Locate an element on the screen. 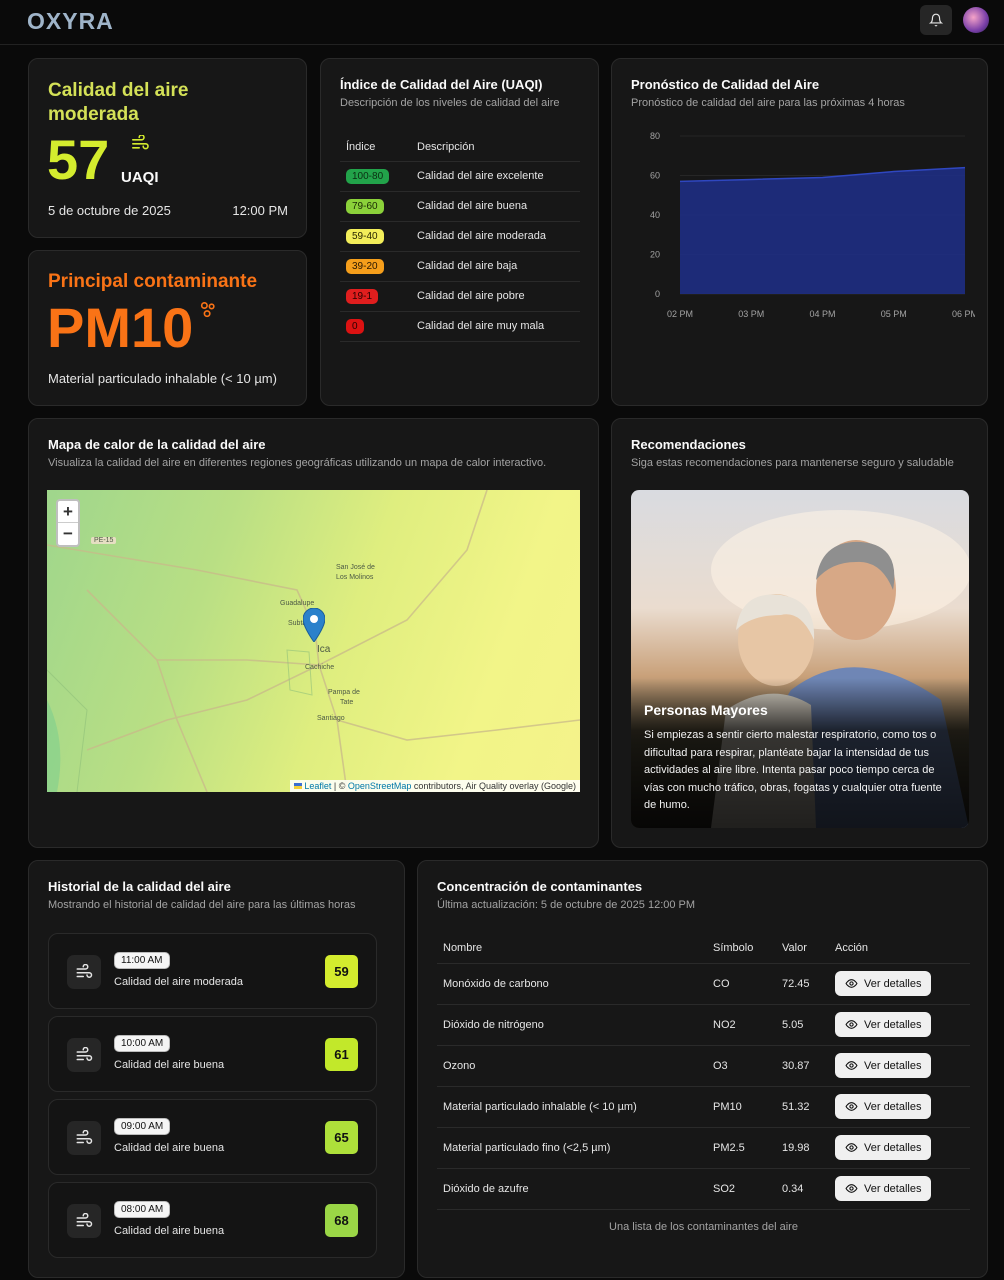 The height and width of the screenshot is (1280, 1004). forecast-chart: 0 20 40 60 80 02 PM 03 PM 04 PM 05 PM 06 PM is located at coordinates (812, 225).